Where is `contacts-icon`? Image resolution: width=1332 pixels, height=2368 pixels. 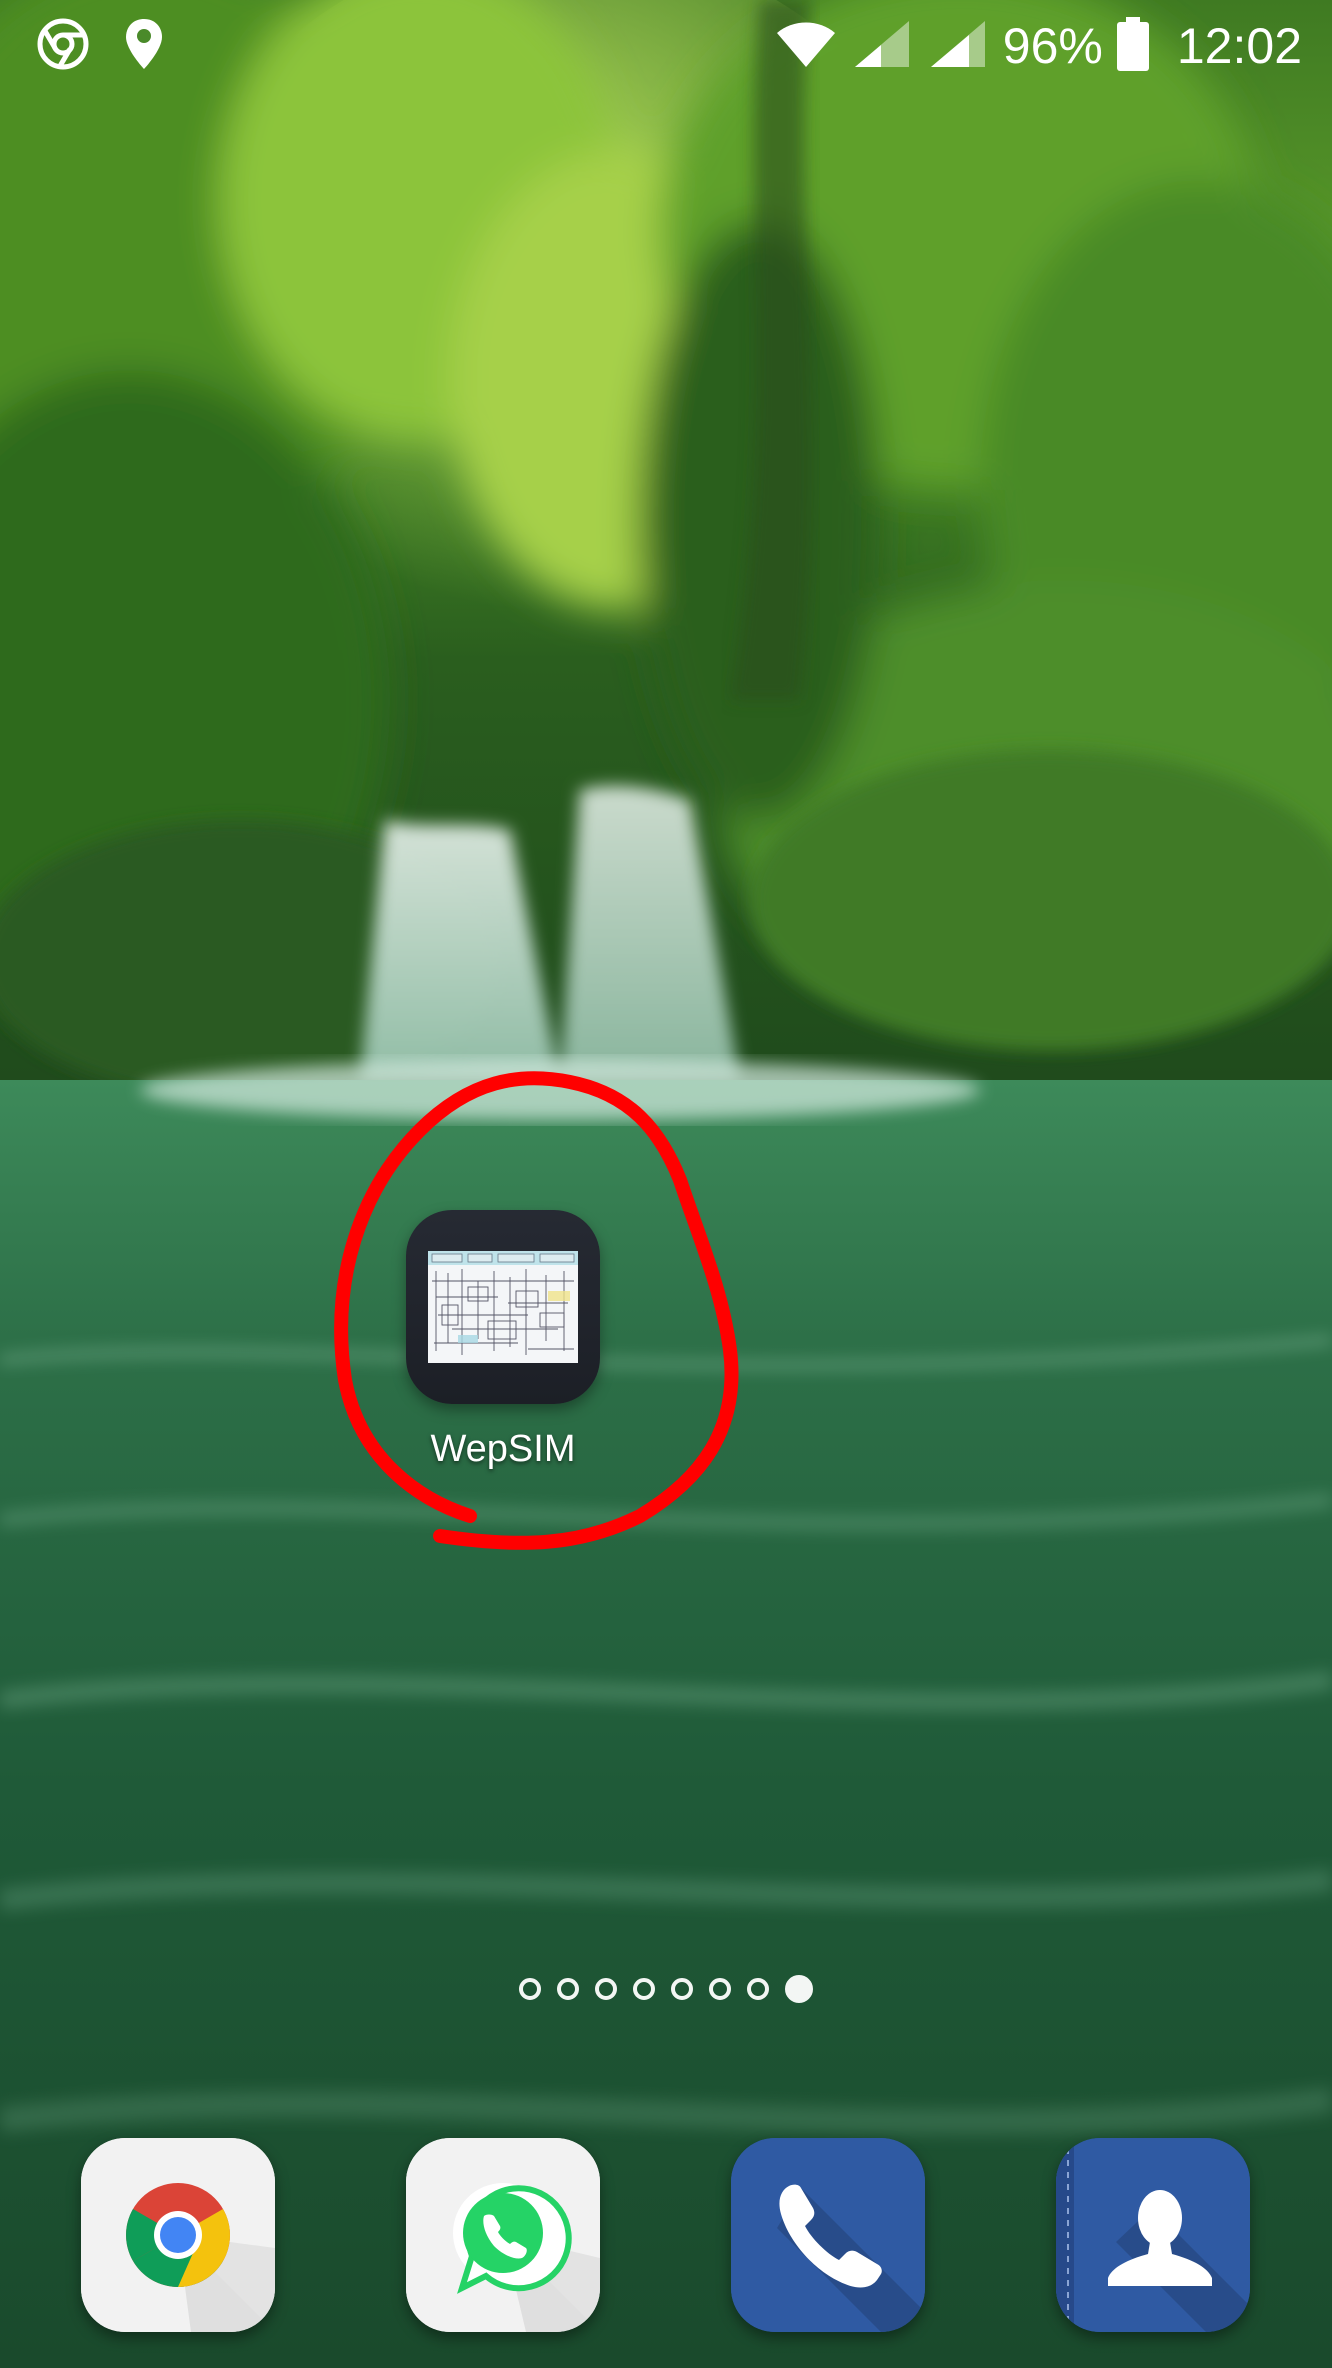 contacts-icon is located at coordinates (1153, 2235).